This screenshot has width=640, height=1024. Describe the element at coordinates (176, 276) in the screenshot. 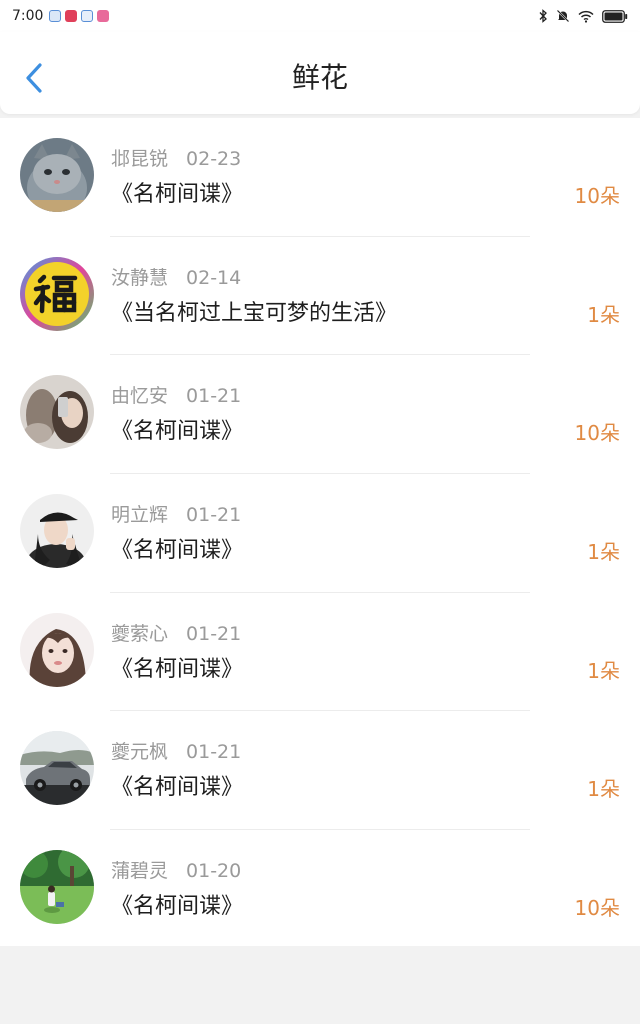

I see `item-meta: 汝静慧 02-14` at that location.